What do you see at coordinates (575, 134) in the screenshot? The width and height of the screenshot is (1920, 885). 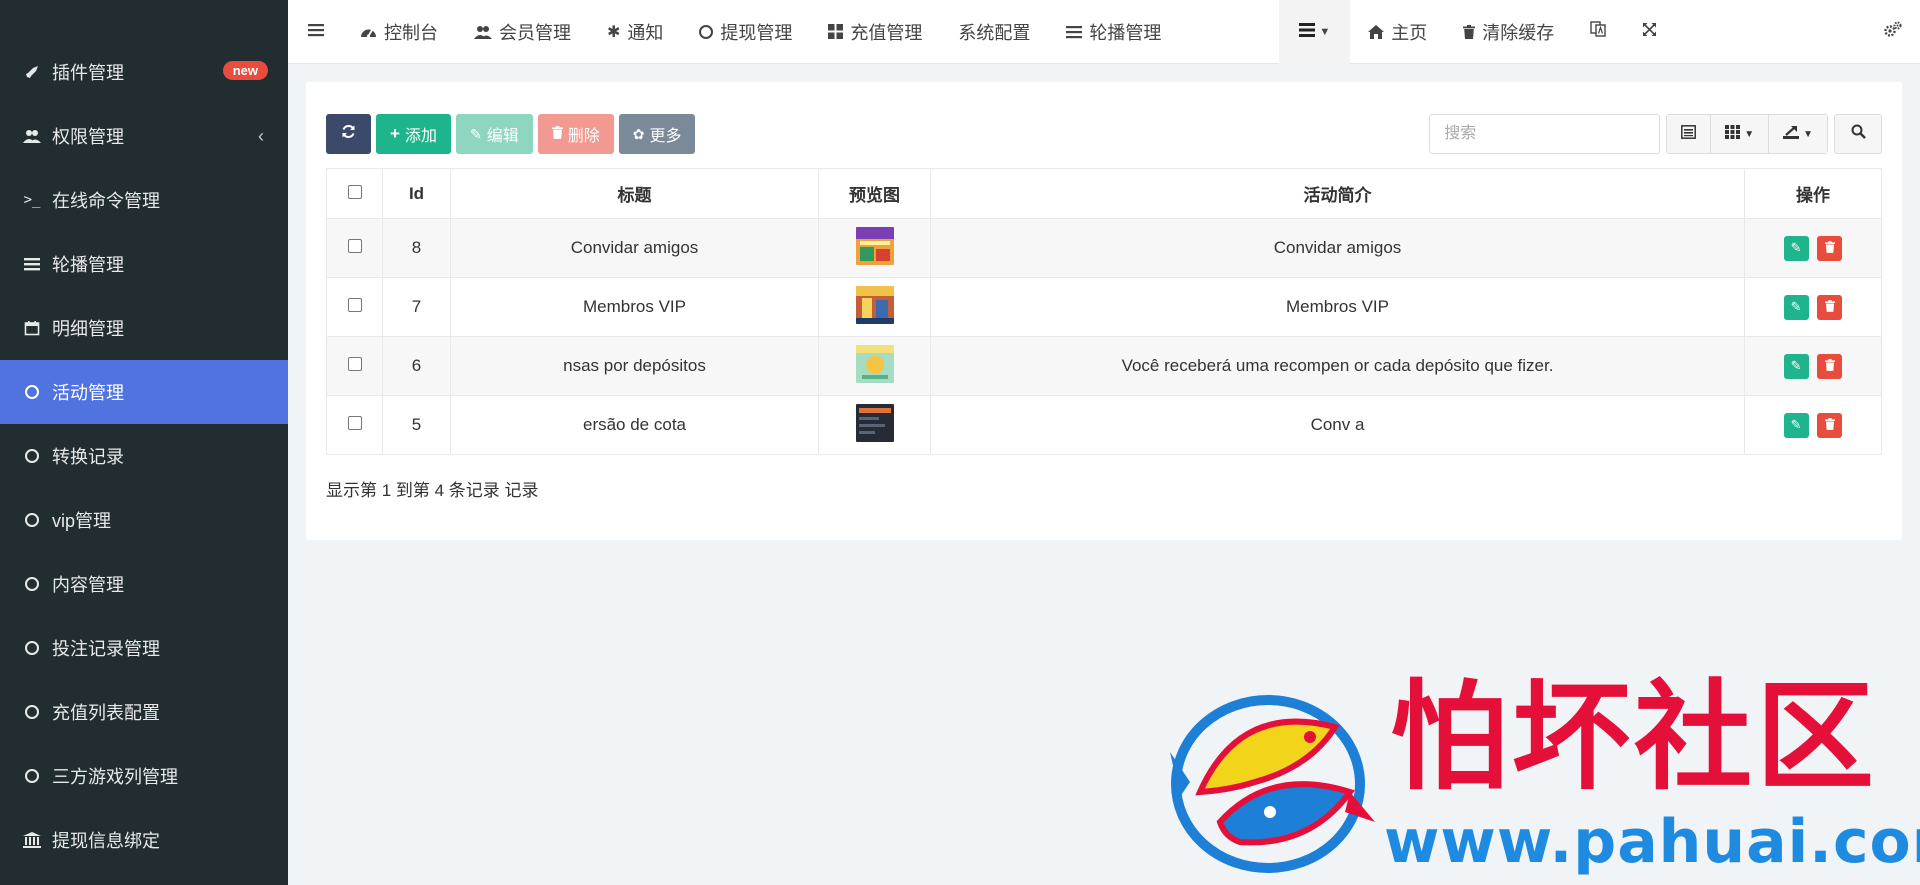 I see `delete-button: 删除` at bounding box center [575, 134].